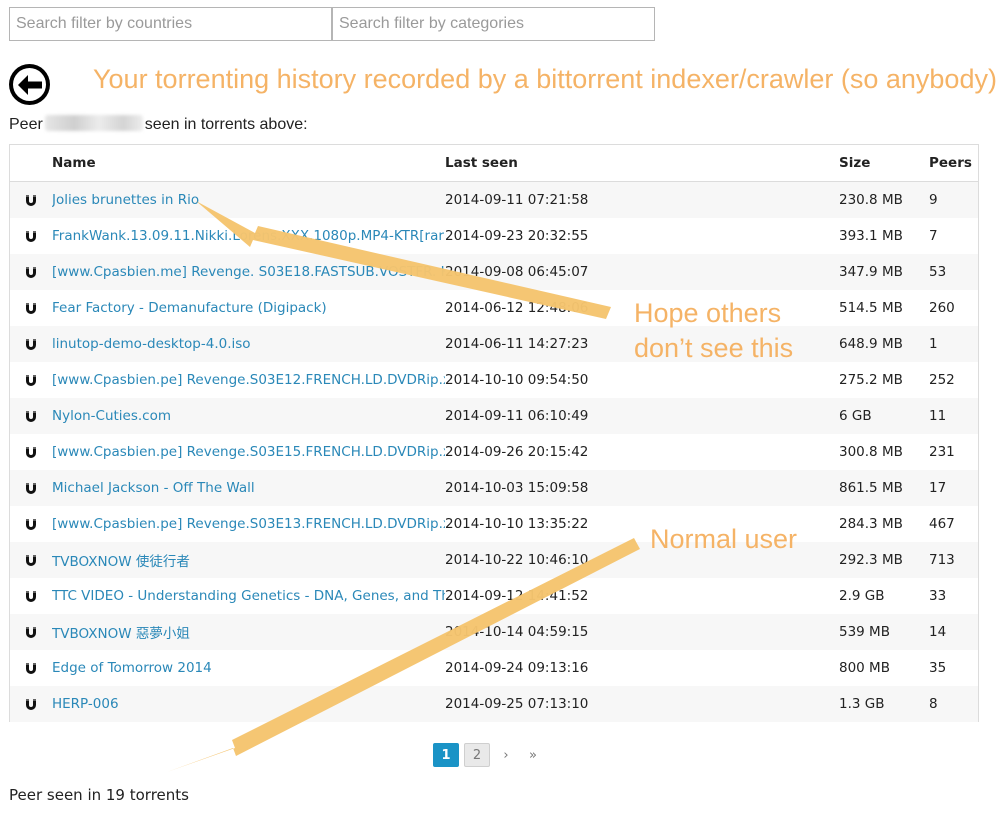  What do you see at coordinates (714, 330) in the screenshot?
I see `annotation-hope: Hope others don’t see this` at bounding box center [714, 330].